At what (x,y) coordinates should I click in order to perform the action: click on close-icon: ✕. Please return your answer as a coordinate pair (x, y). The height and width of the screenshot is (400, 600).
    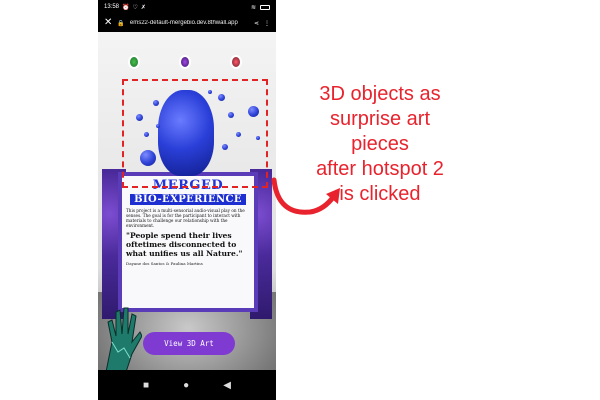
    Looking at the image, I should click on (108, 23).